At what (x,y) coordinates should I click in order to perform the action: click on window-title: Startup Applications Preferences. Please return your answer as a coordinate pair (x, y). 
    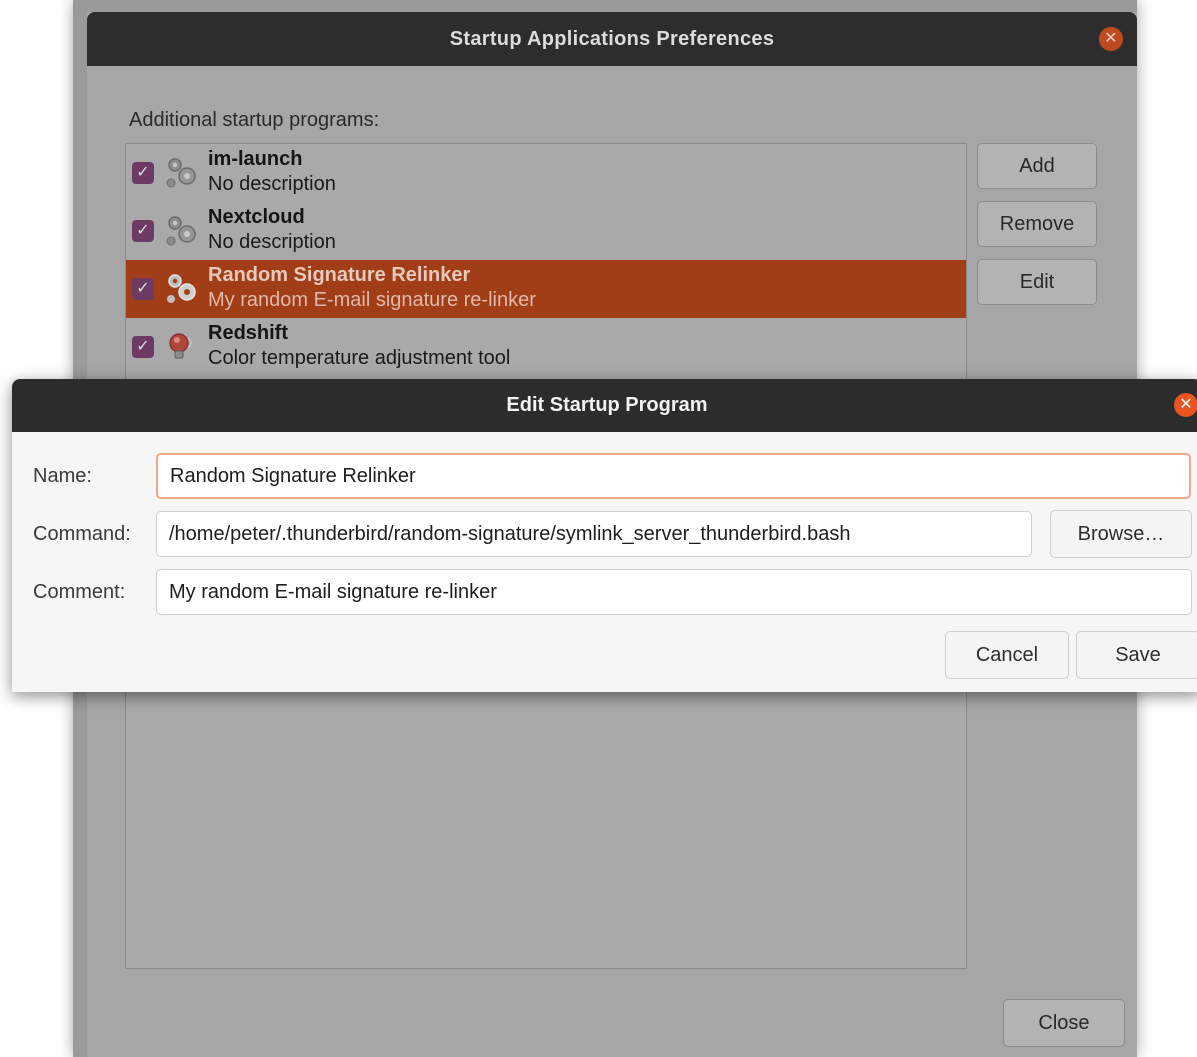
    Looking at the image, I should click on (612, 38).